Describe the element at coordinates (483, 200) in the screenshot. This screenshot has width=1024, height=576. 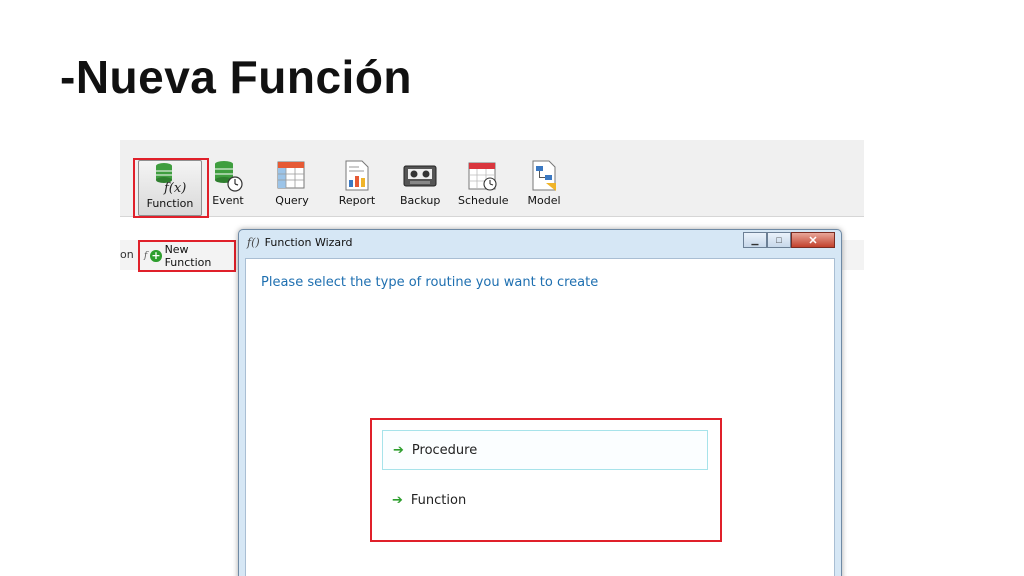
I see `schedule-button-label: Schedule` at that location.